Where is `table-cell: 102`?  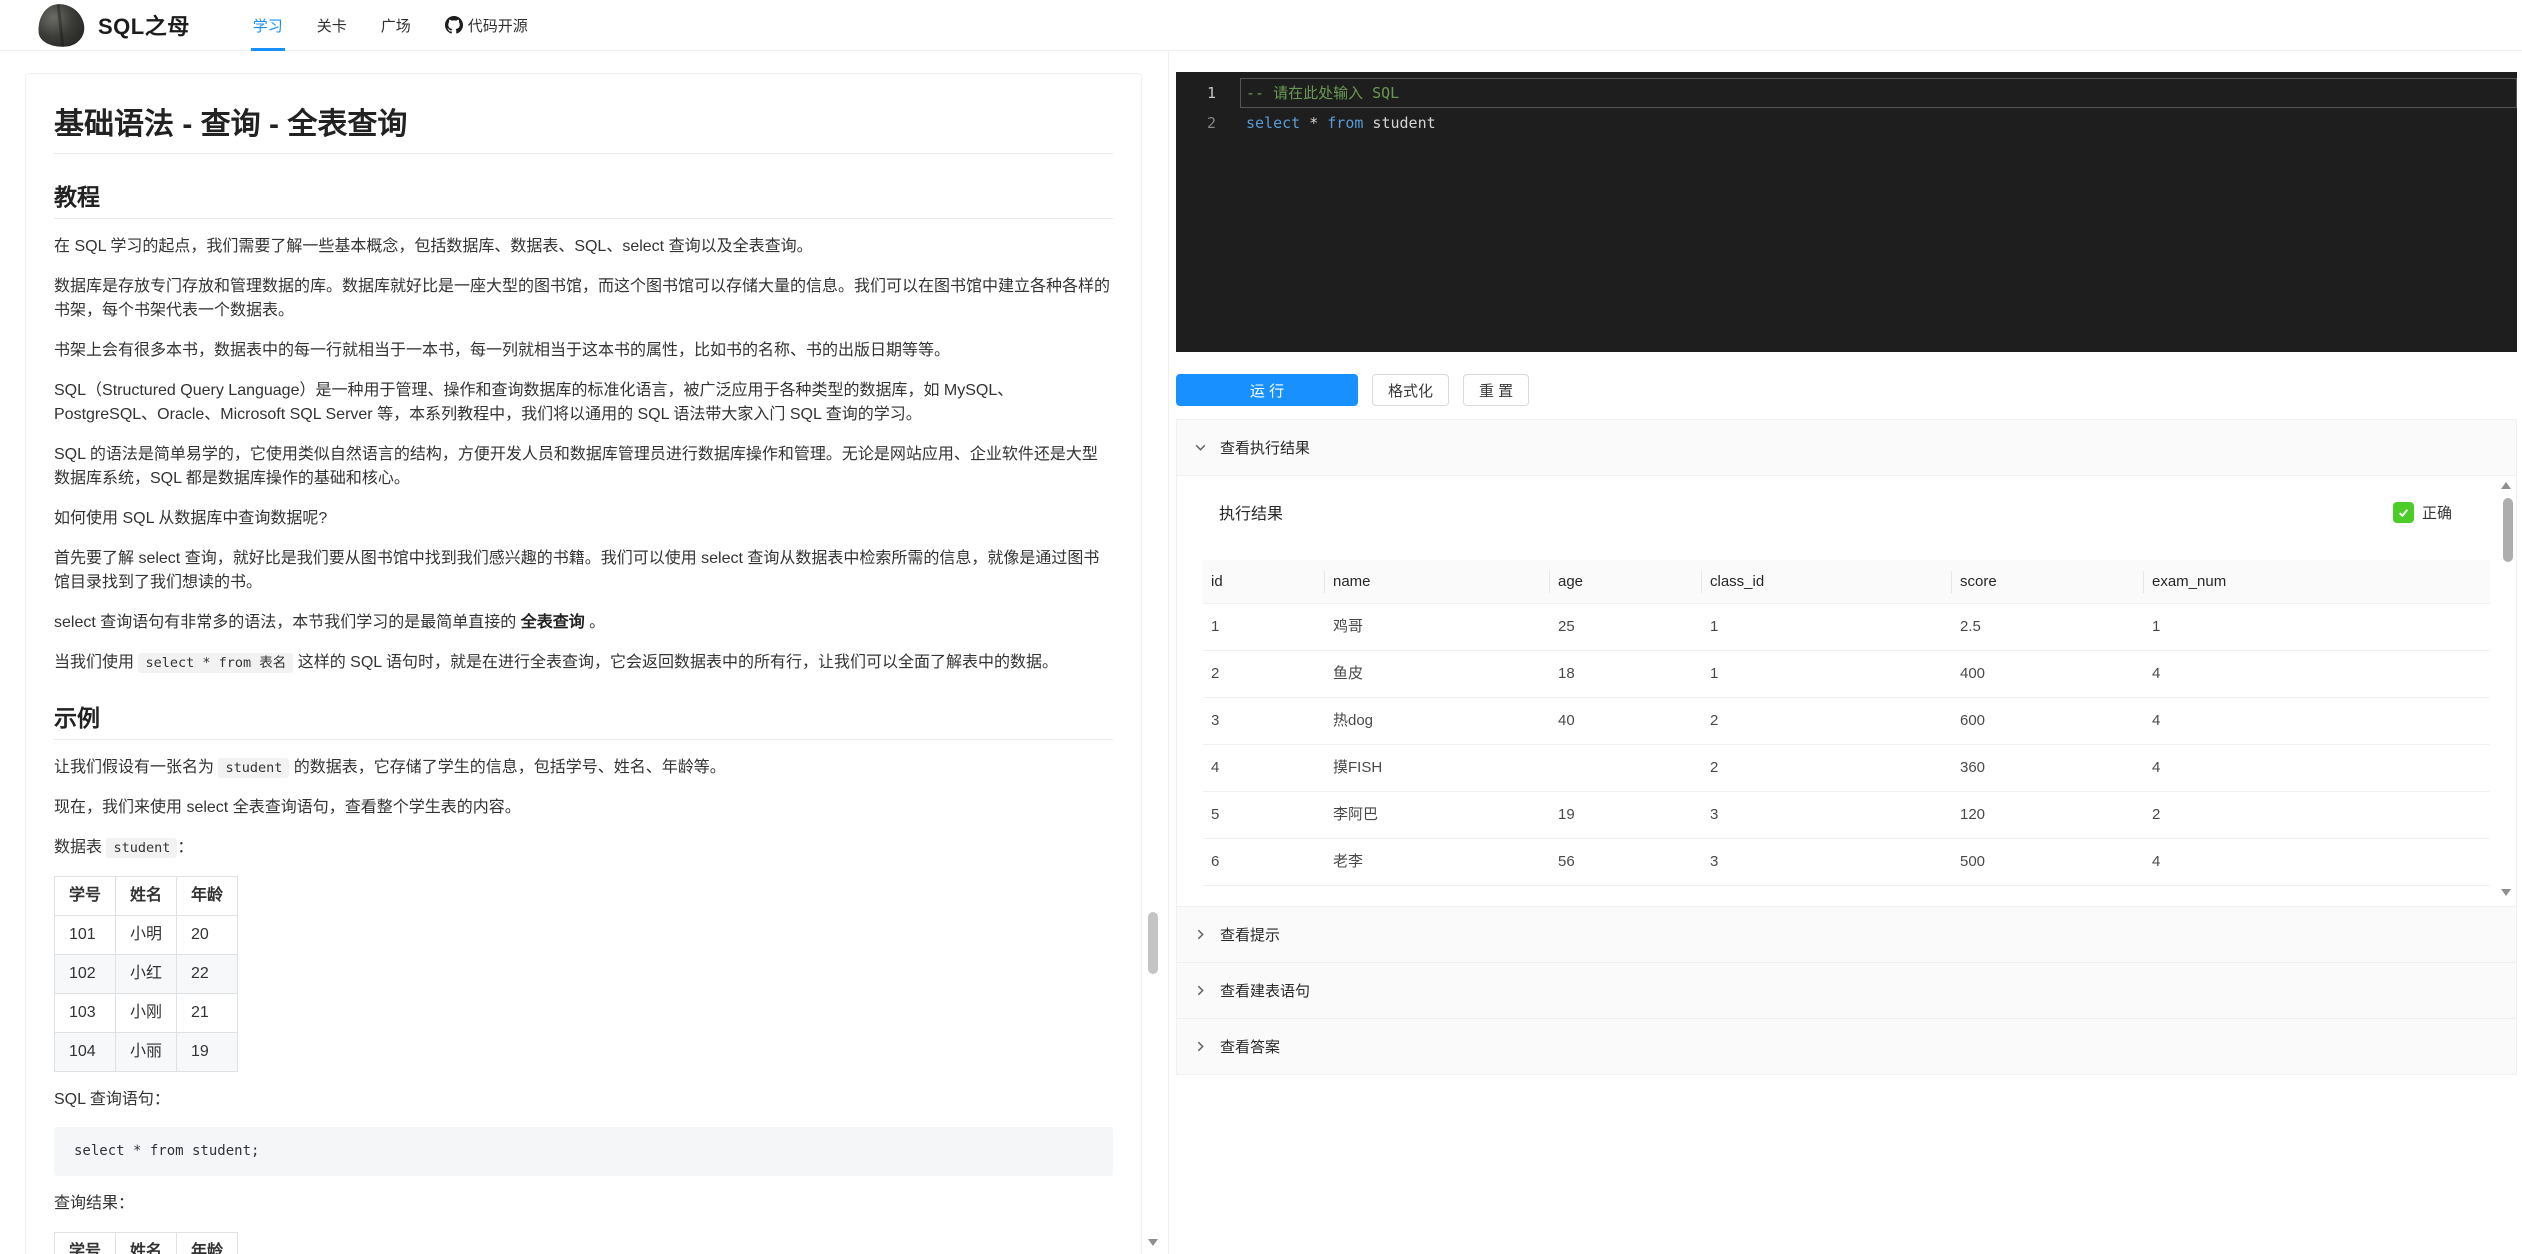 table-cell: 102 is located at coordinates (85, 974).